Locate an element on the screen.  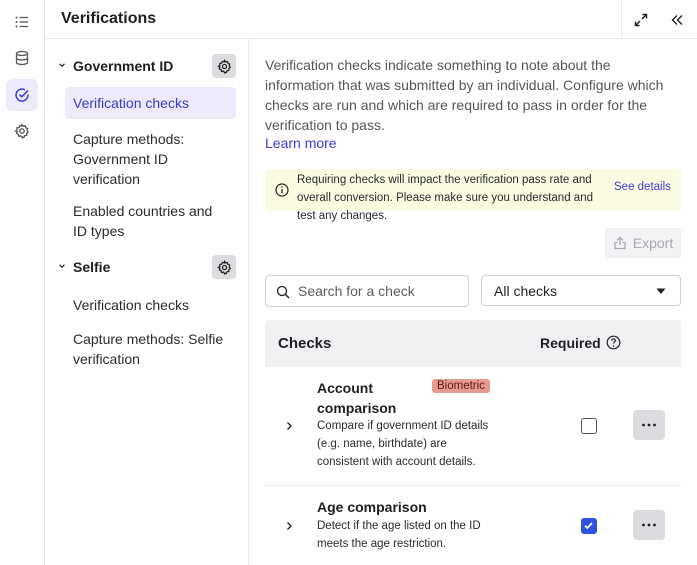
rail-list-button is located at coordinates (22, 22).